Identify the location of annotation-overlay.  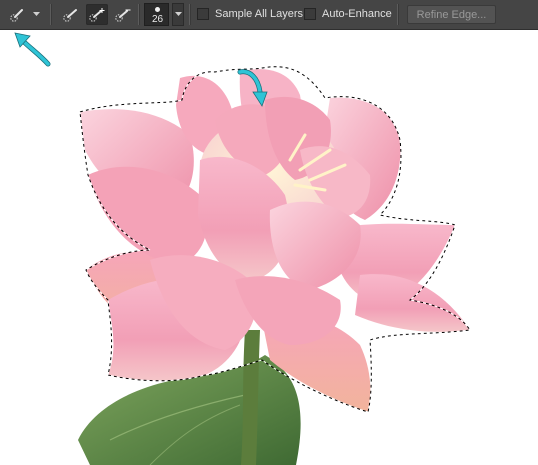
(141, 69).